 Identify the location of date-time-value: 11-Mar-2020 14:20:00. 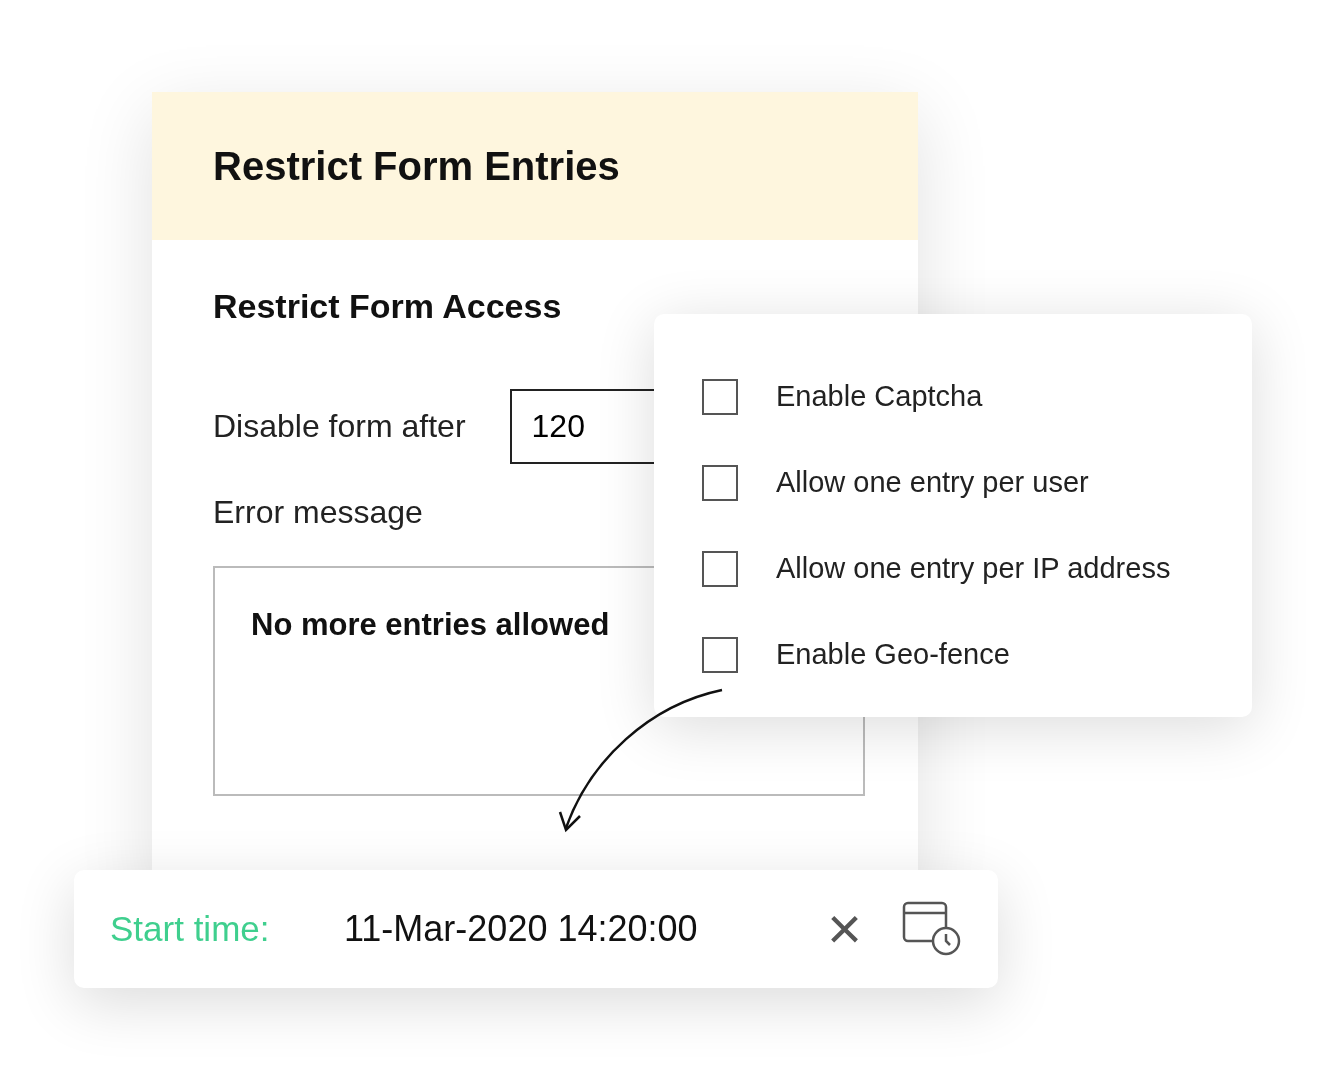
(585, 929).